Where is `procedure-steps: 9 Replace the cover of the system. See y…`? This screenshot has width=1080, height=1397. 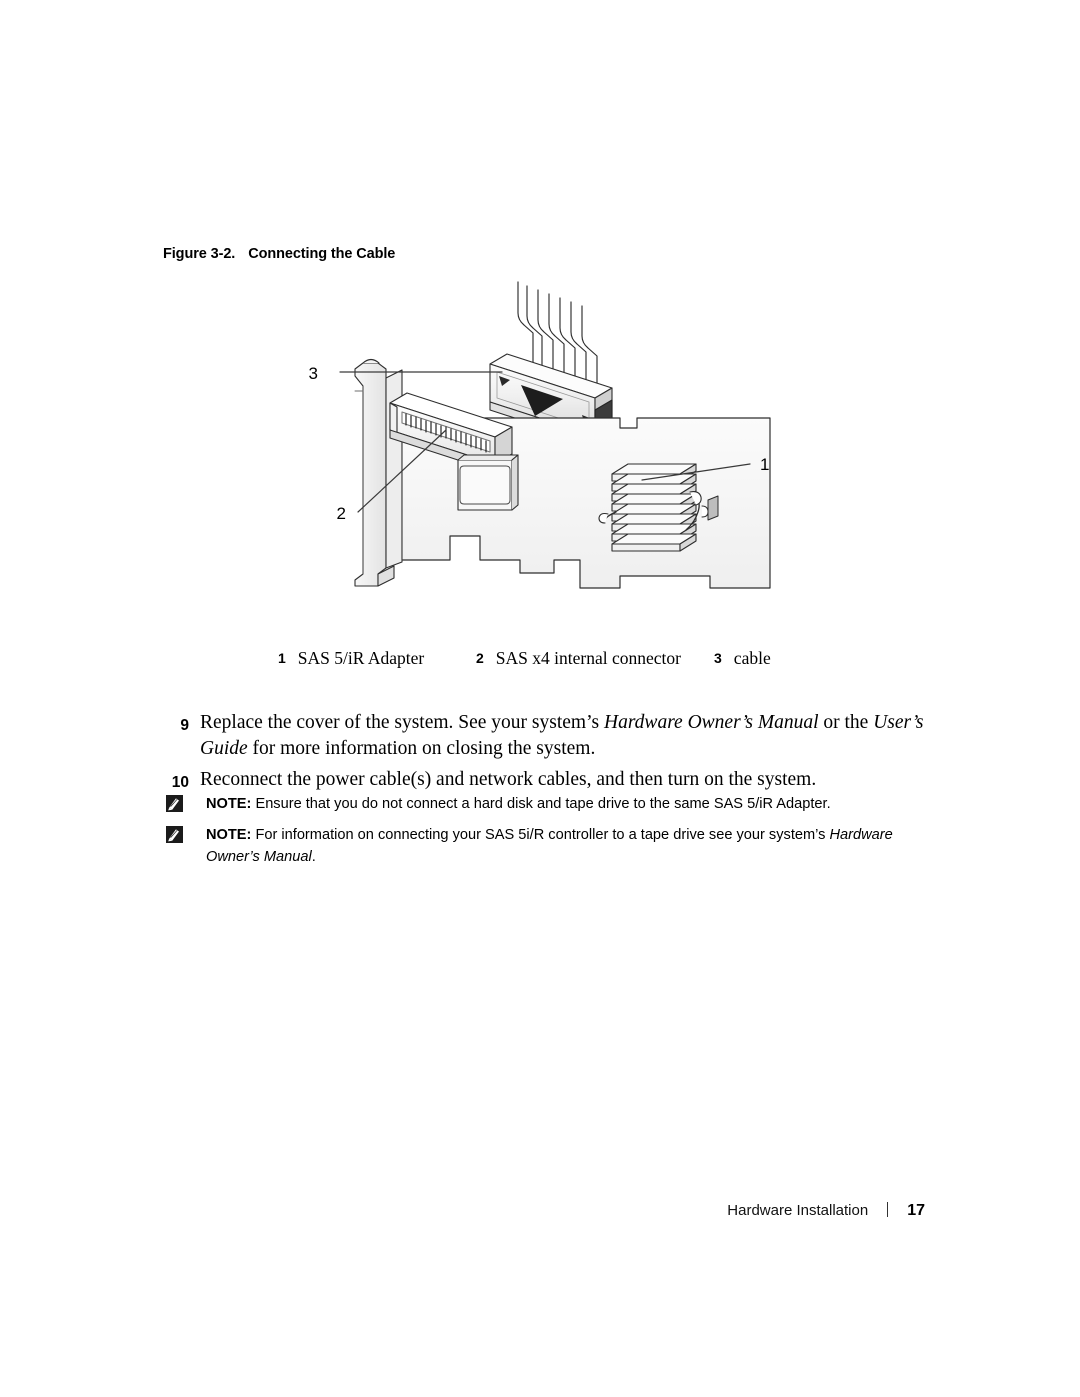 procedure-steps: 9 Replace the cover of the system. See y… is located at coordinates (546, 754).